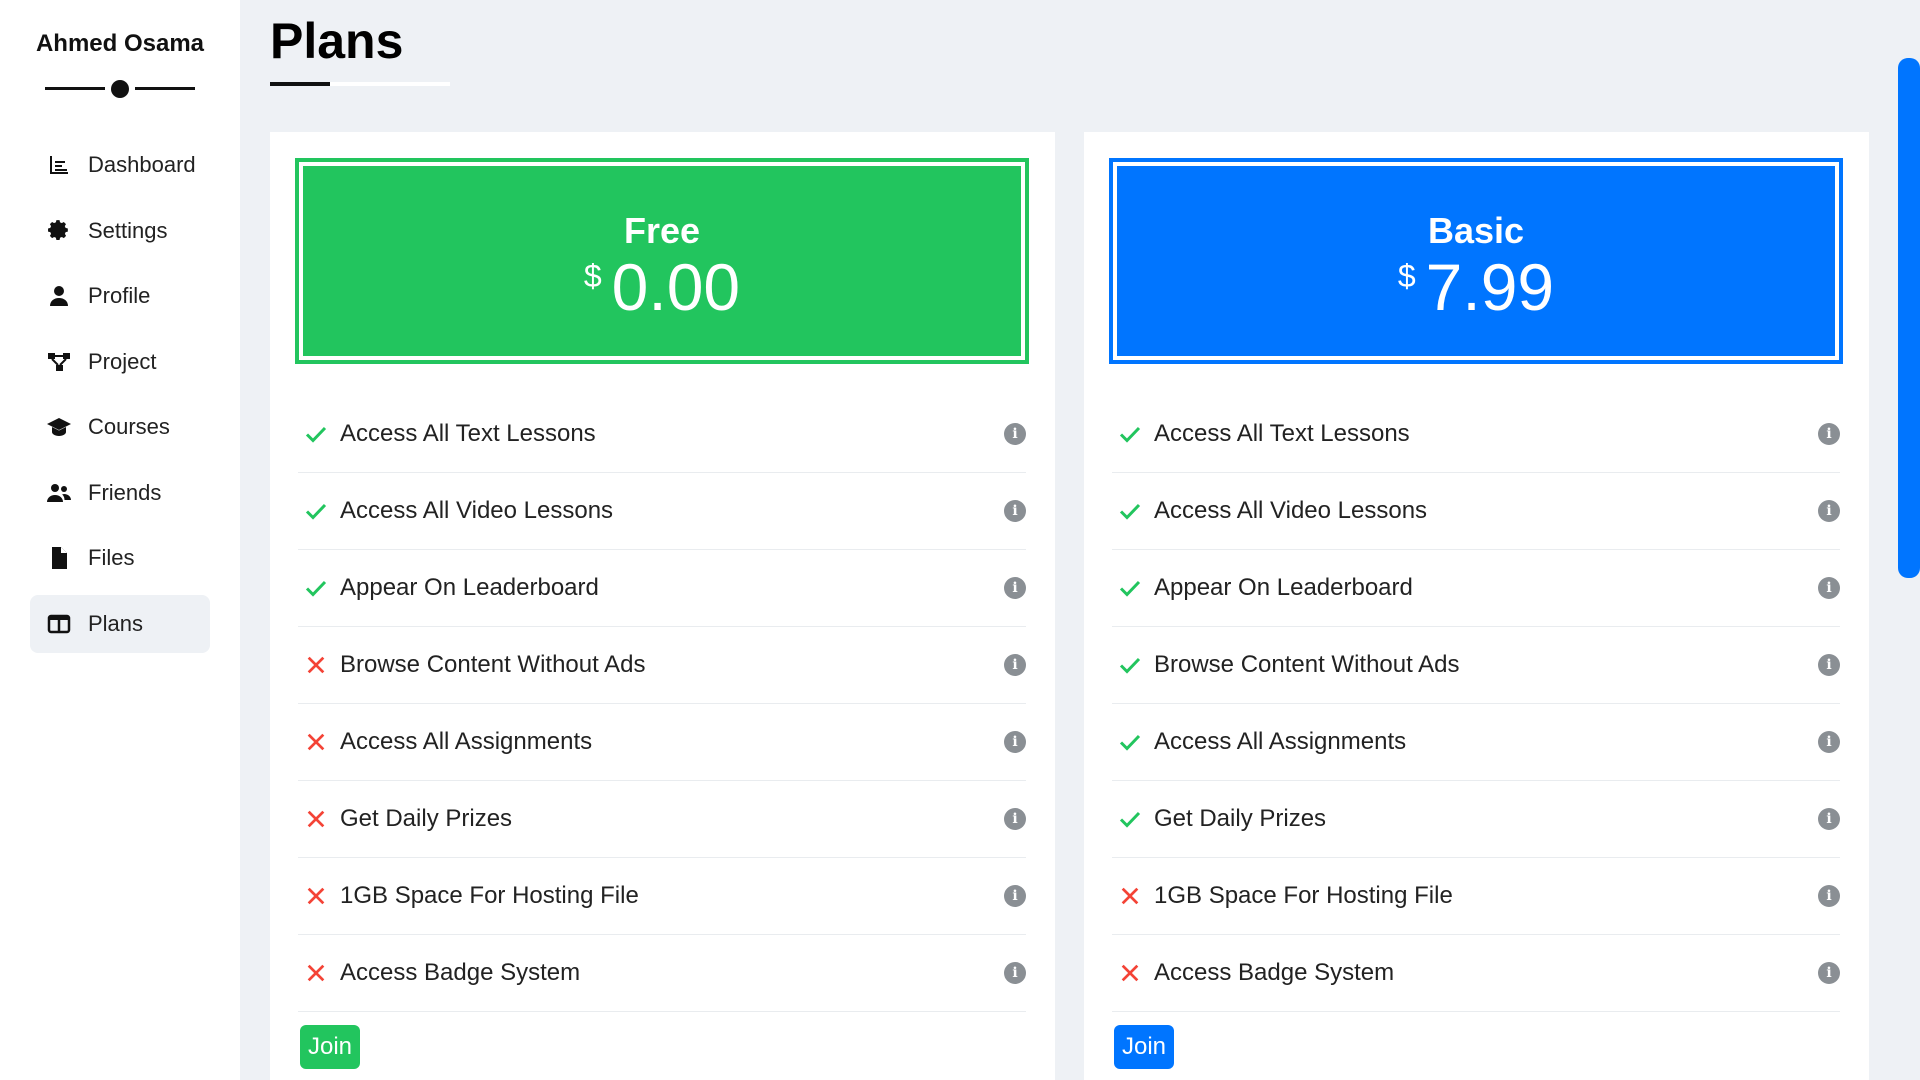 This screenshot has height=1080, width=1920. Describe the element at coordinates (59, 165) in the screenshot. I see `chart-icon` at that location.